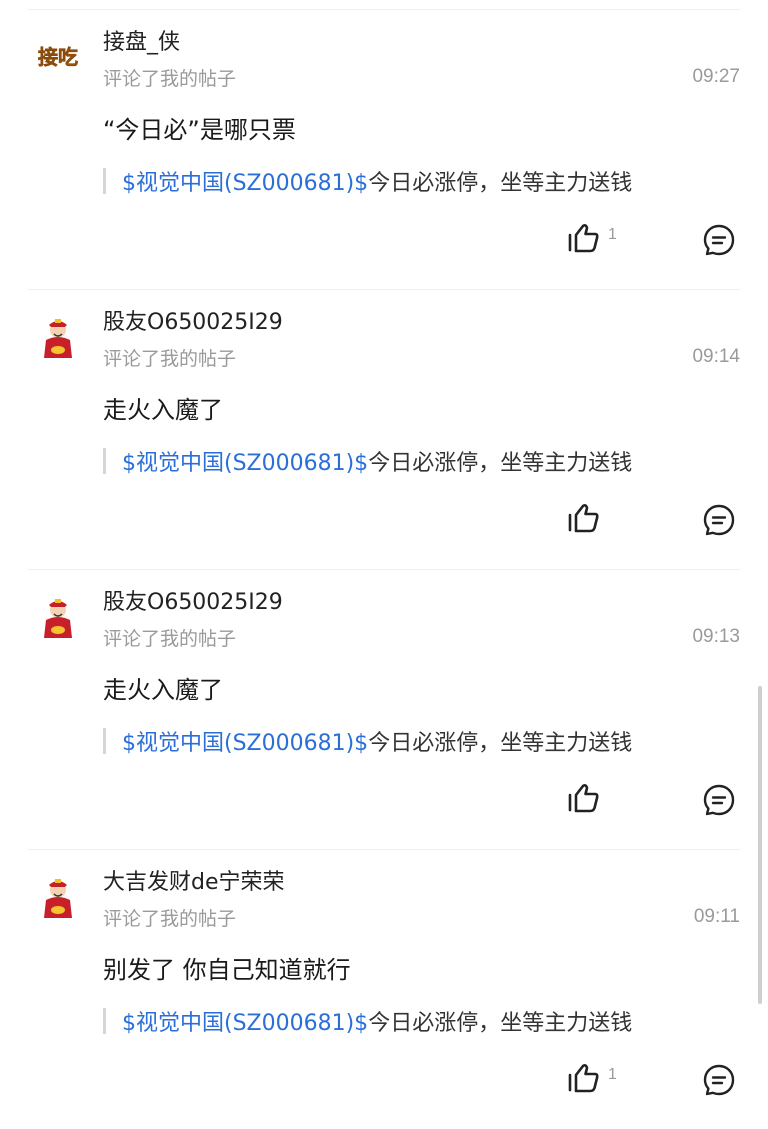 The image size is (768, 1129). Describe the element at coordinates (194, 880) in the screenshot. I see `username: 大吉发财de宁荣荣` at that location.